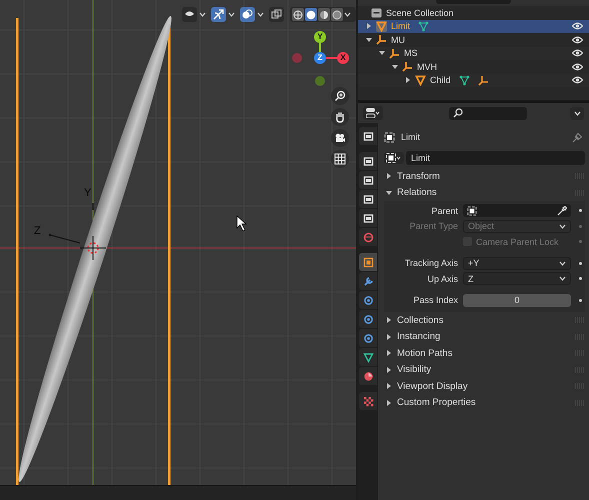  I want to click on eyedropper-icon, so click(562, 211).